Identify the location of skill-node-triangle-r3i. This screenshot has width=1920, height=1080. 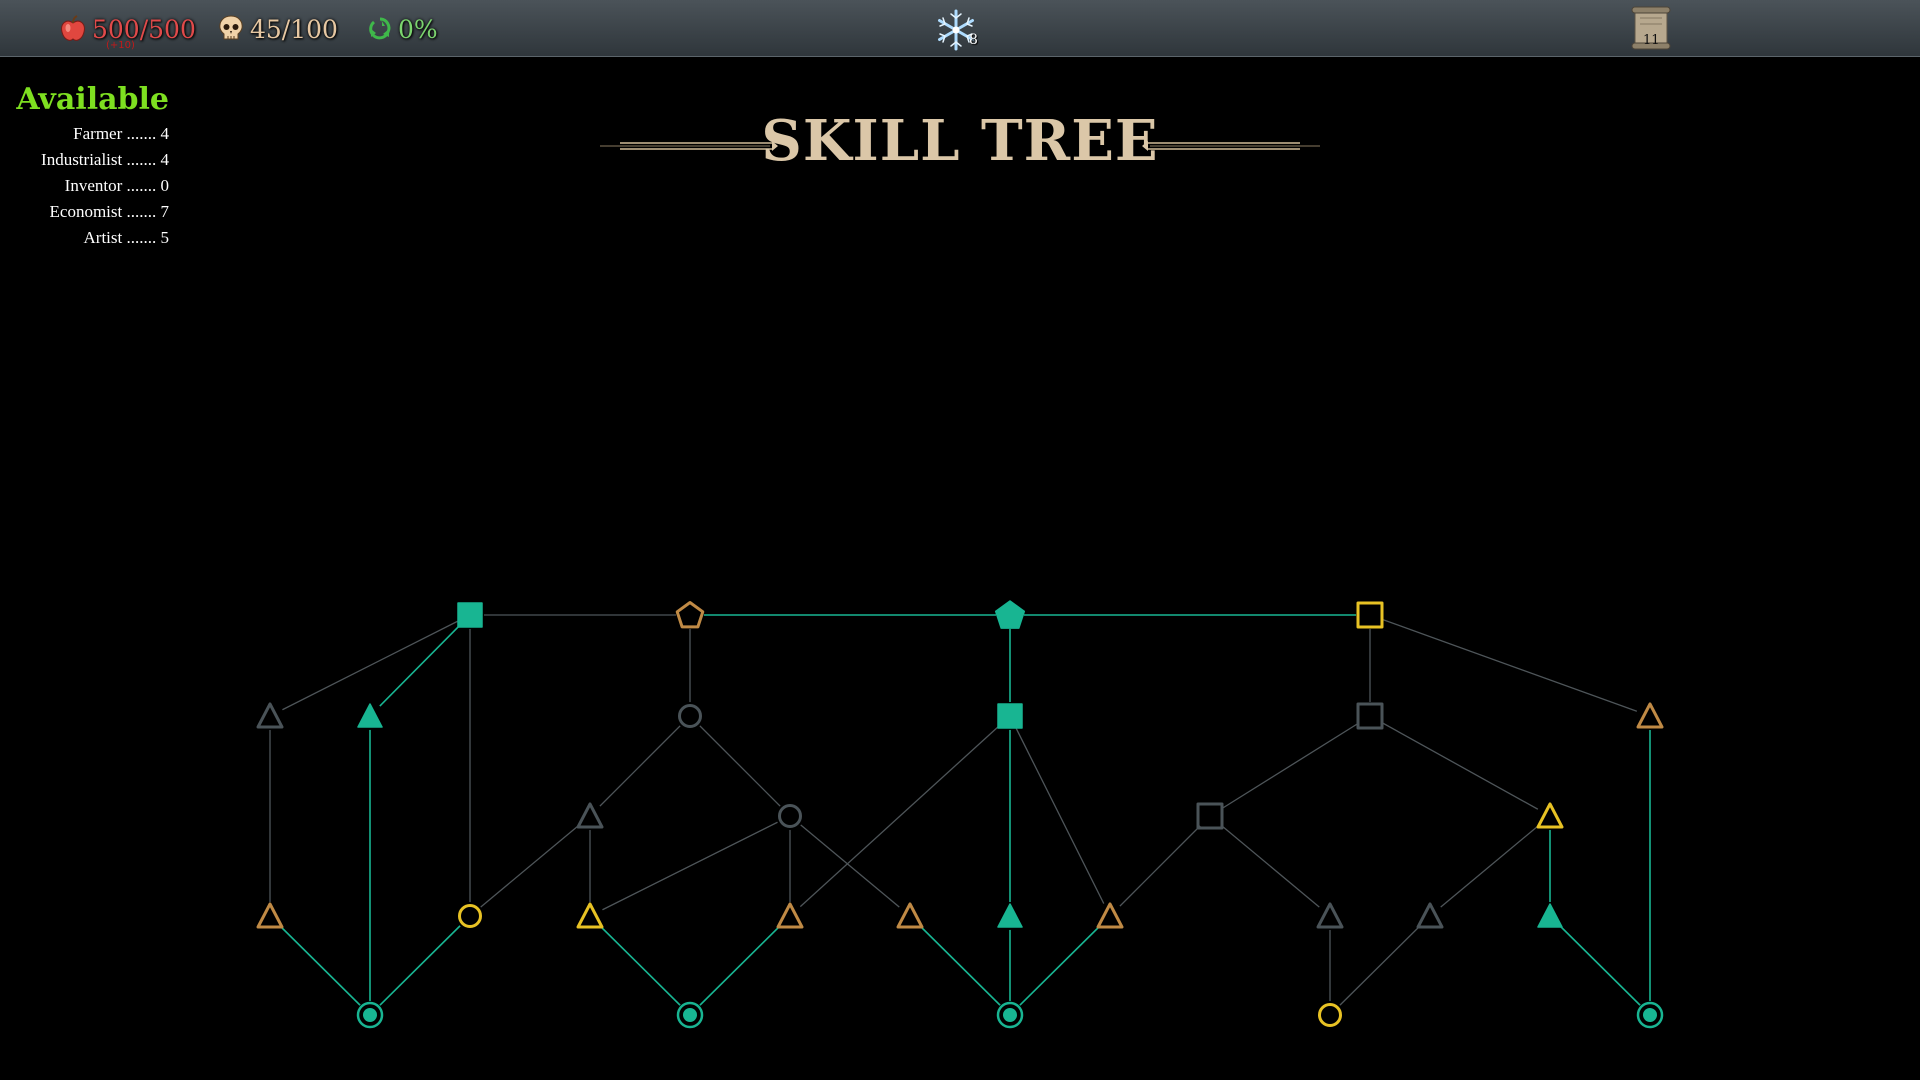
(1430, 916).